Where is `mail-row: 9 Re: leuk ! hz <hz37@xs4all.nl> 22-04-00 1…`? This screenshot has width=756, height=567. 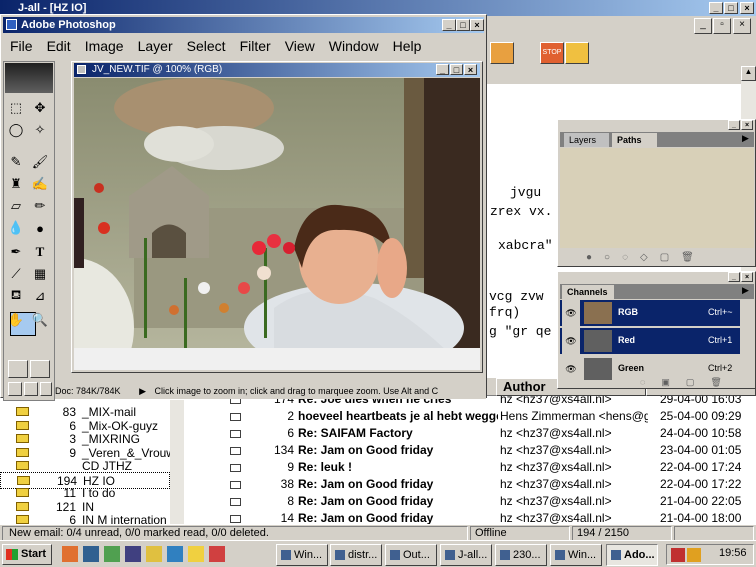 mail-row: 9 Re: leuk ! hz <hz37@xs4all.nl> 22-04-00 1… is located at coordinates (469, 467).